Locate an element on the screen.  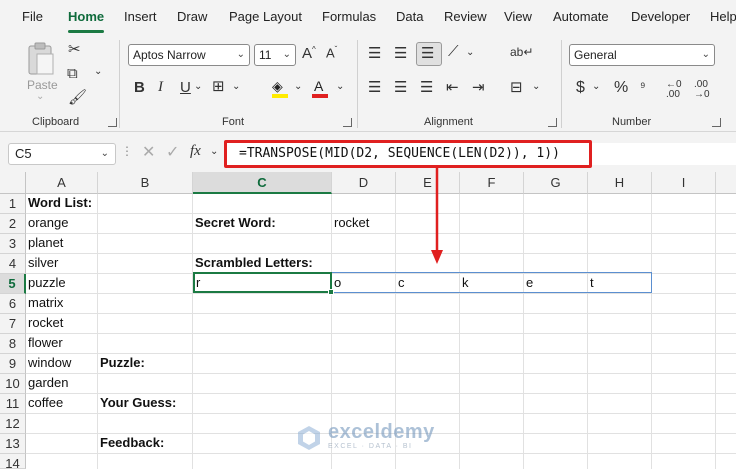
decrease-indent-icon: ⇤ is located at coordinates (452, 87).